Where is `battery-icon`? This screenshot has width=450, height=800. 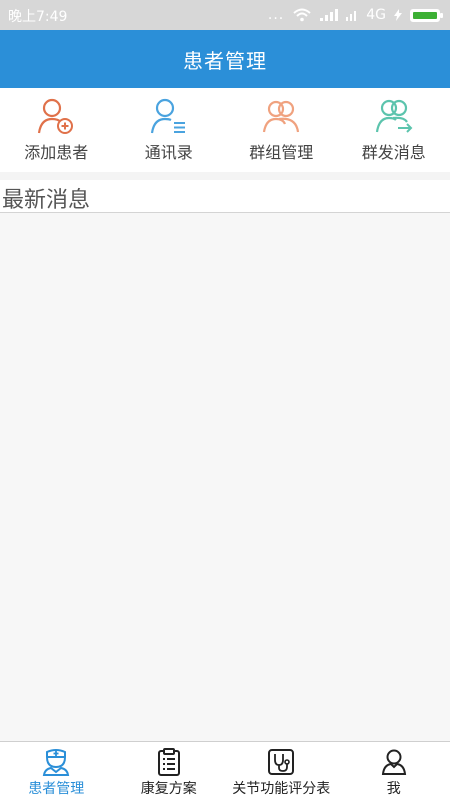 battery-icon is located at coordinates (426, 15).